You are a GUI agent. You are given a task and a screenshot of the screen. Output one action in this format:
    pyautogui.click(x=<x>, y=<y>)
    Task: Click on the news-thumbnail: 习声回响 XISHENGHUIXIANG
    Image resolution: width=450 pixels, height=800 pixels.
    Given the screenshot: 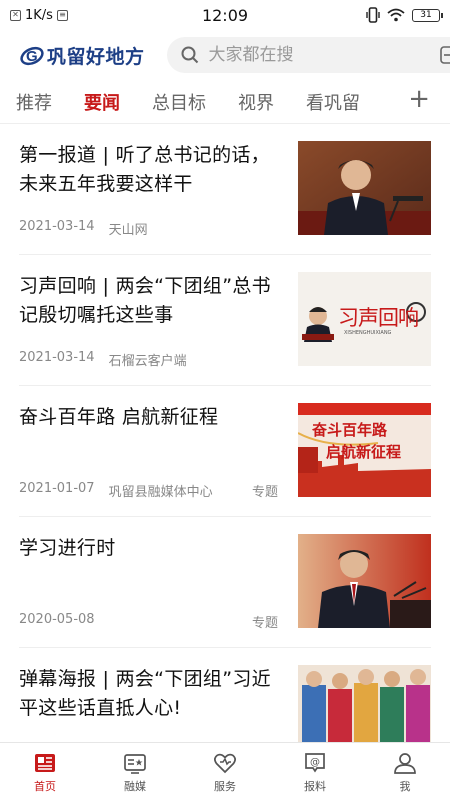 What is the action you would take?
    pyautogui.click(x=364, y=319)
    